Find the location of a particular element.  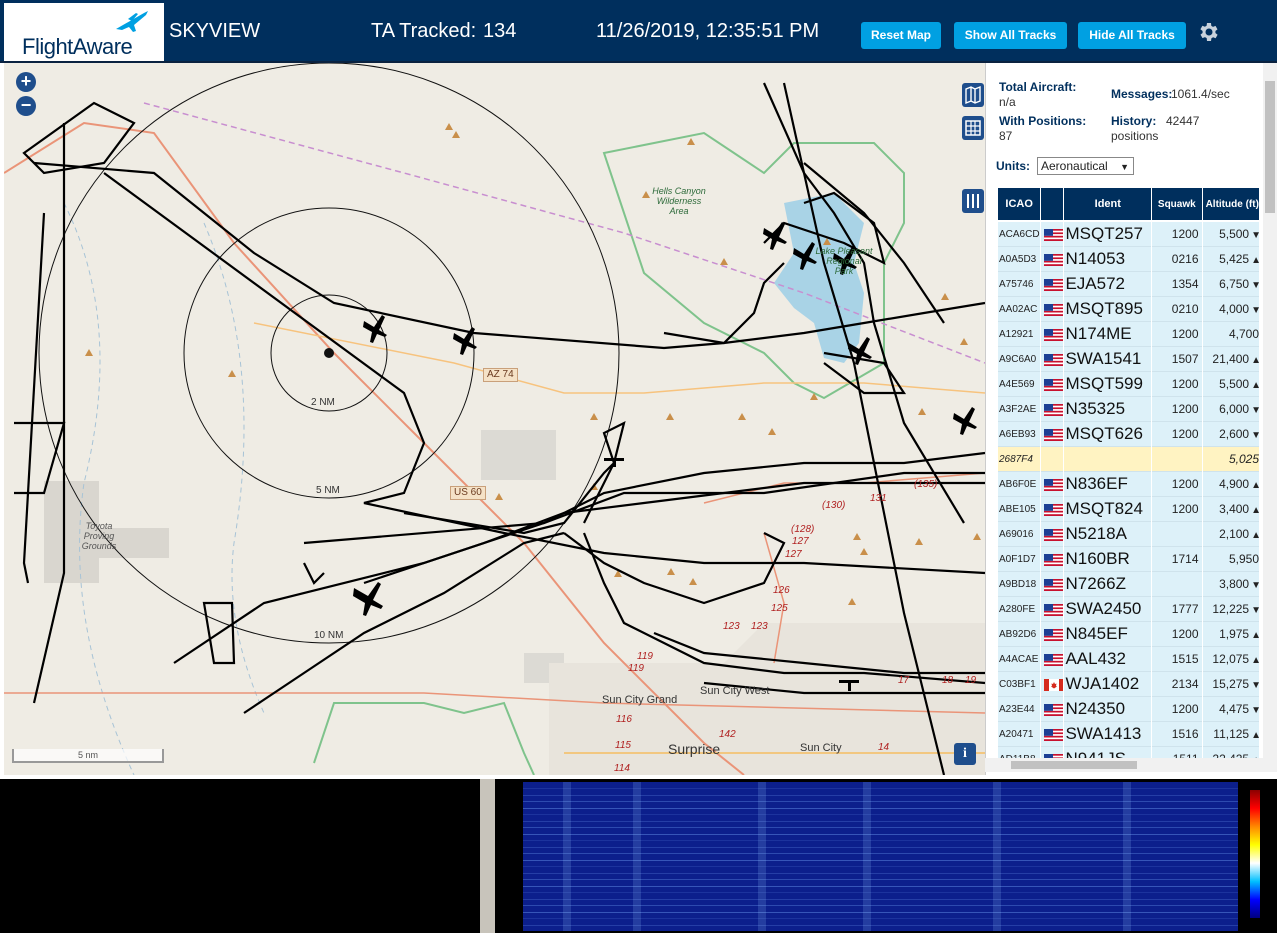

table-row: A69016 N5218A 2,100▲ is located at coordinates (1128, 534).